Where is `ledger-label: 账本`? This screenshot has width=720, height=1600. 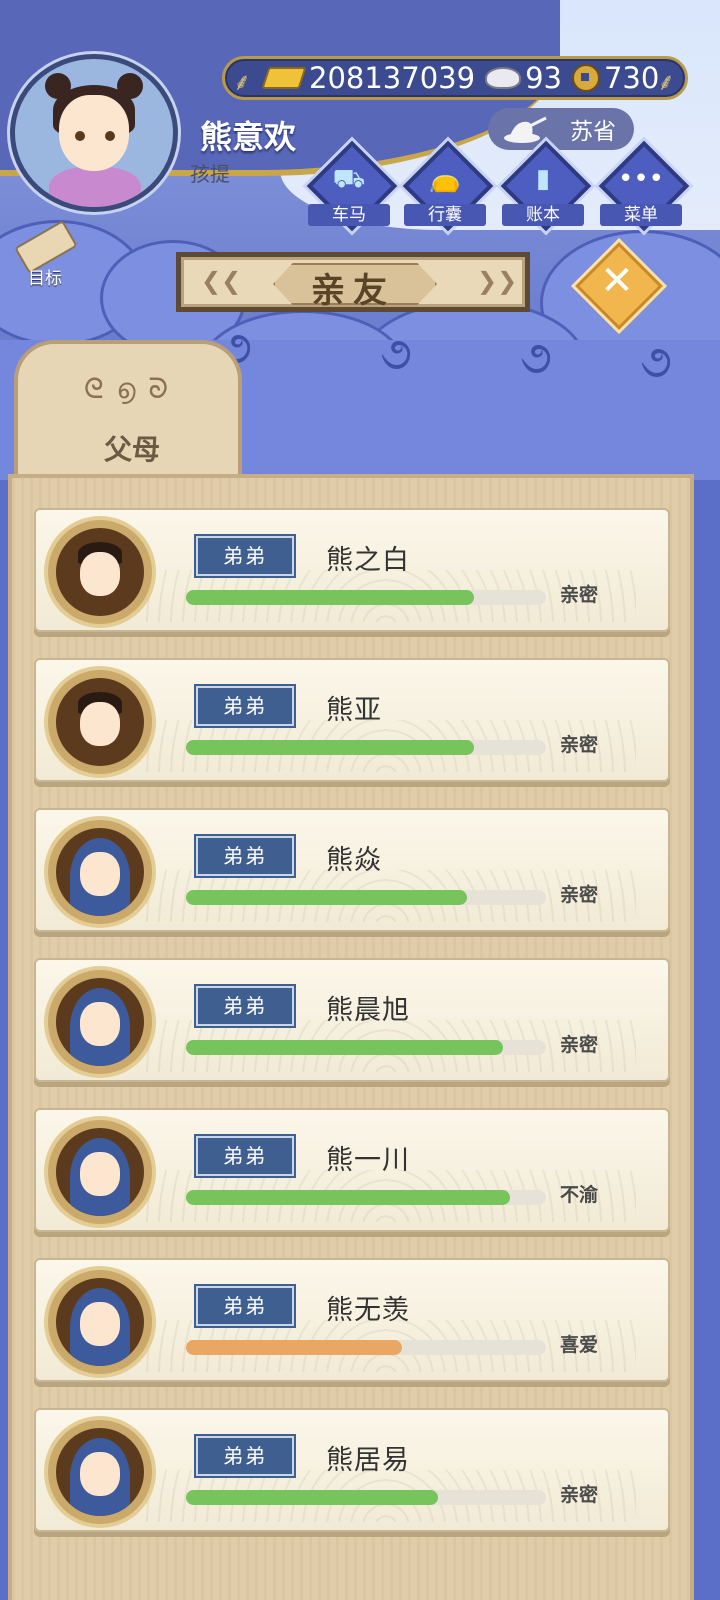 ledger-label: 账本 is located at coordinates (543, 215).